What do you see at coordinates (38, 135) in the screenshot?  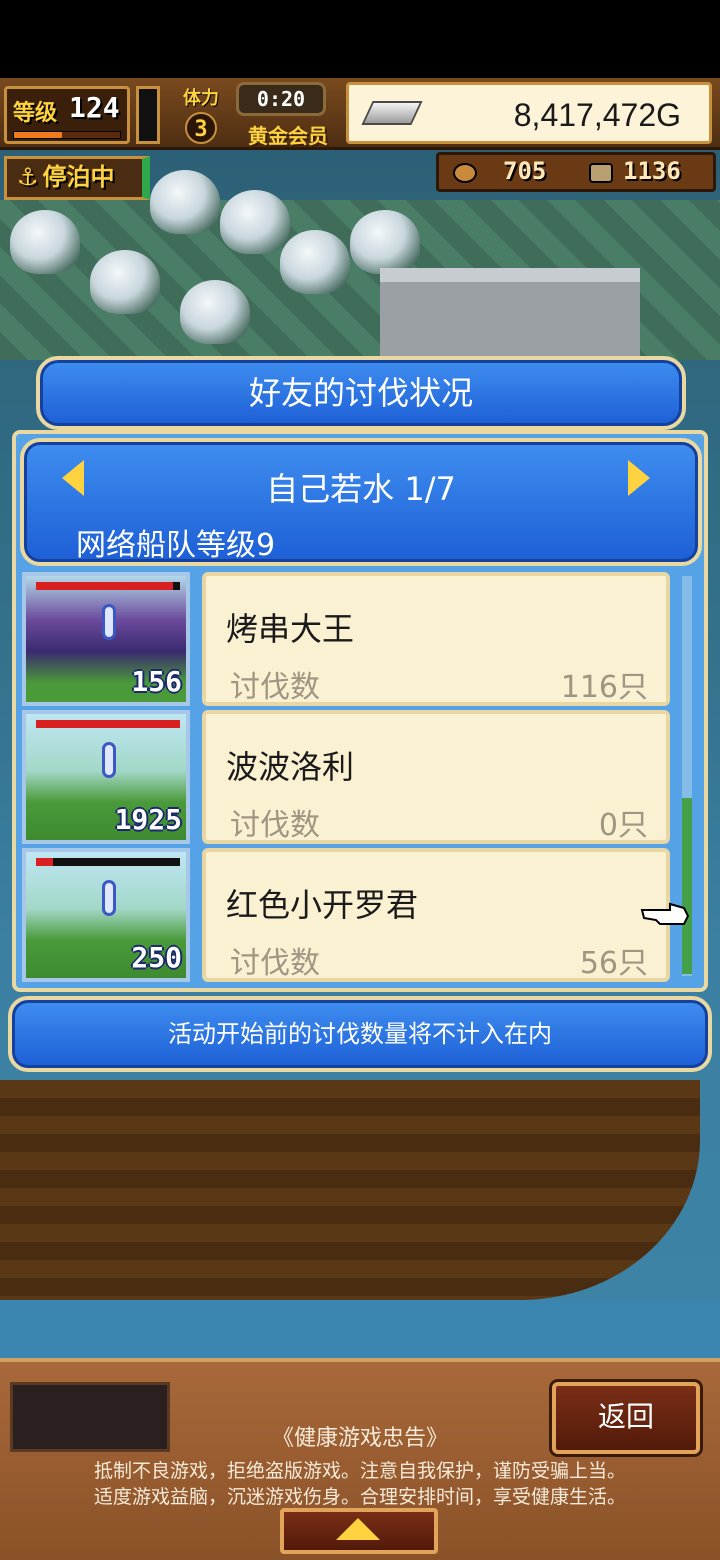 I see `level-progress-fill` at bounding box center [38, 135].